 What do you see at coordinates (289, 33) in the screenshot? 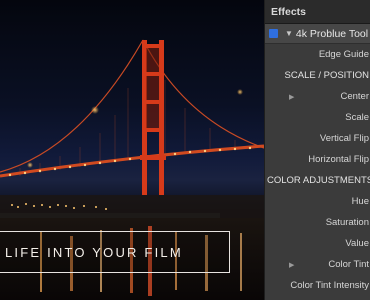
I see `disclosure-triangle-down-icon: ▼` at bounding box center [289, 33].